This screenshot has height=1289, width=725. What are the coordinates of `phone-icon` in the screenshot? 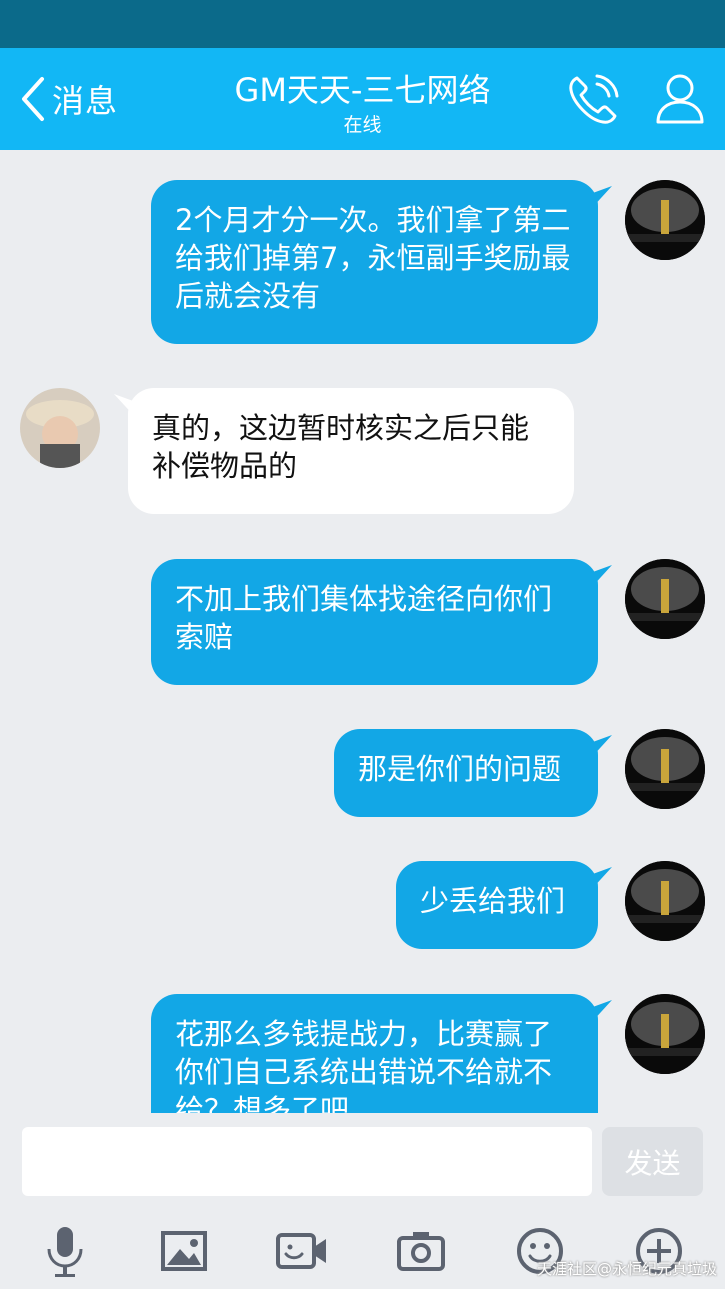 It's located at (594, 99).